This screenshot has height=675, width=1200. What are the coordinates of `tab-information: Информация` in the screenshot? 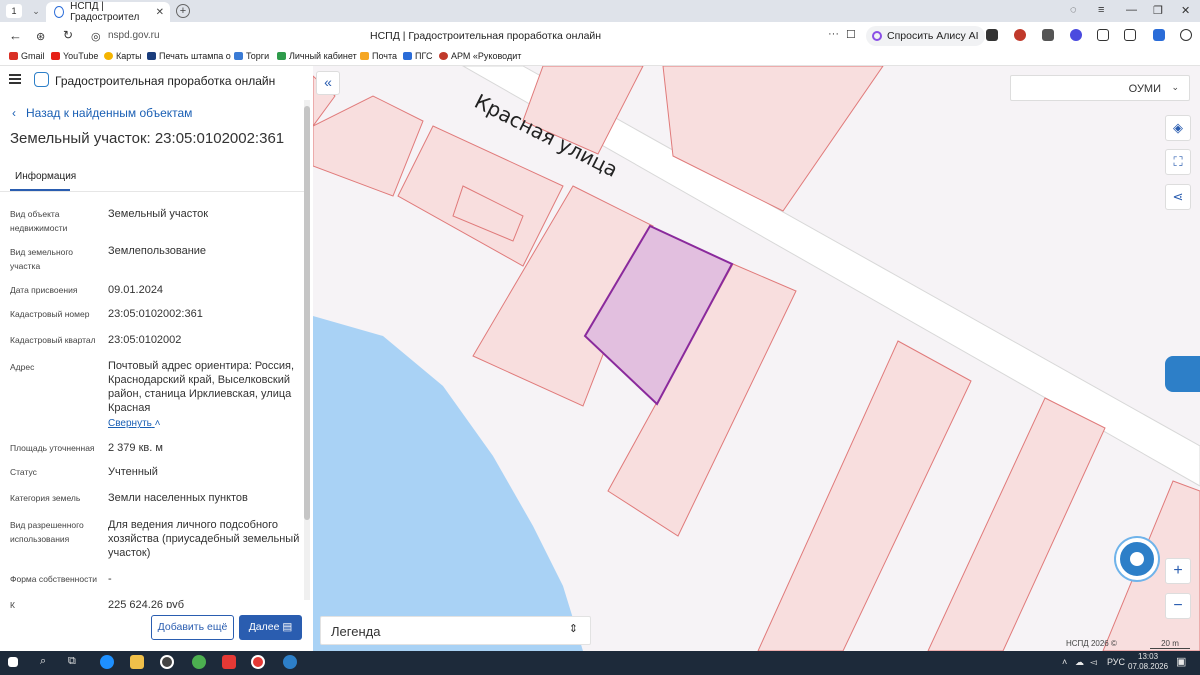 It's located at (43, 181).